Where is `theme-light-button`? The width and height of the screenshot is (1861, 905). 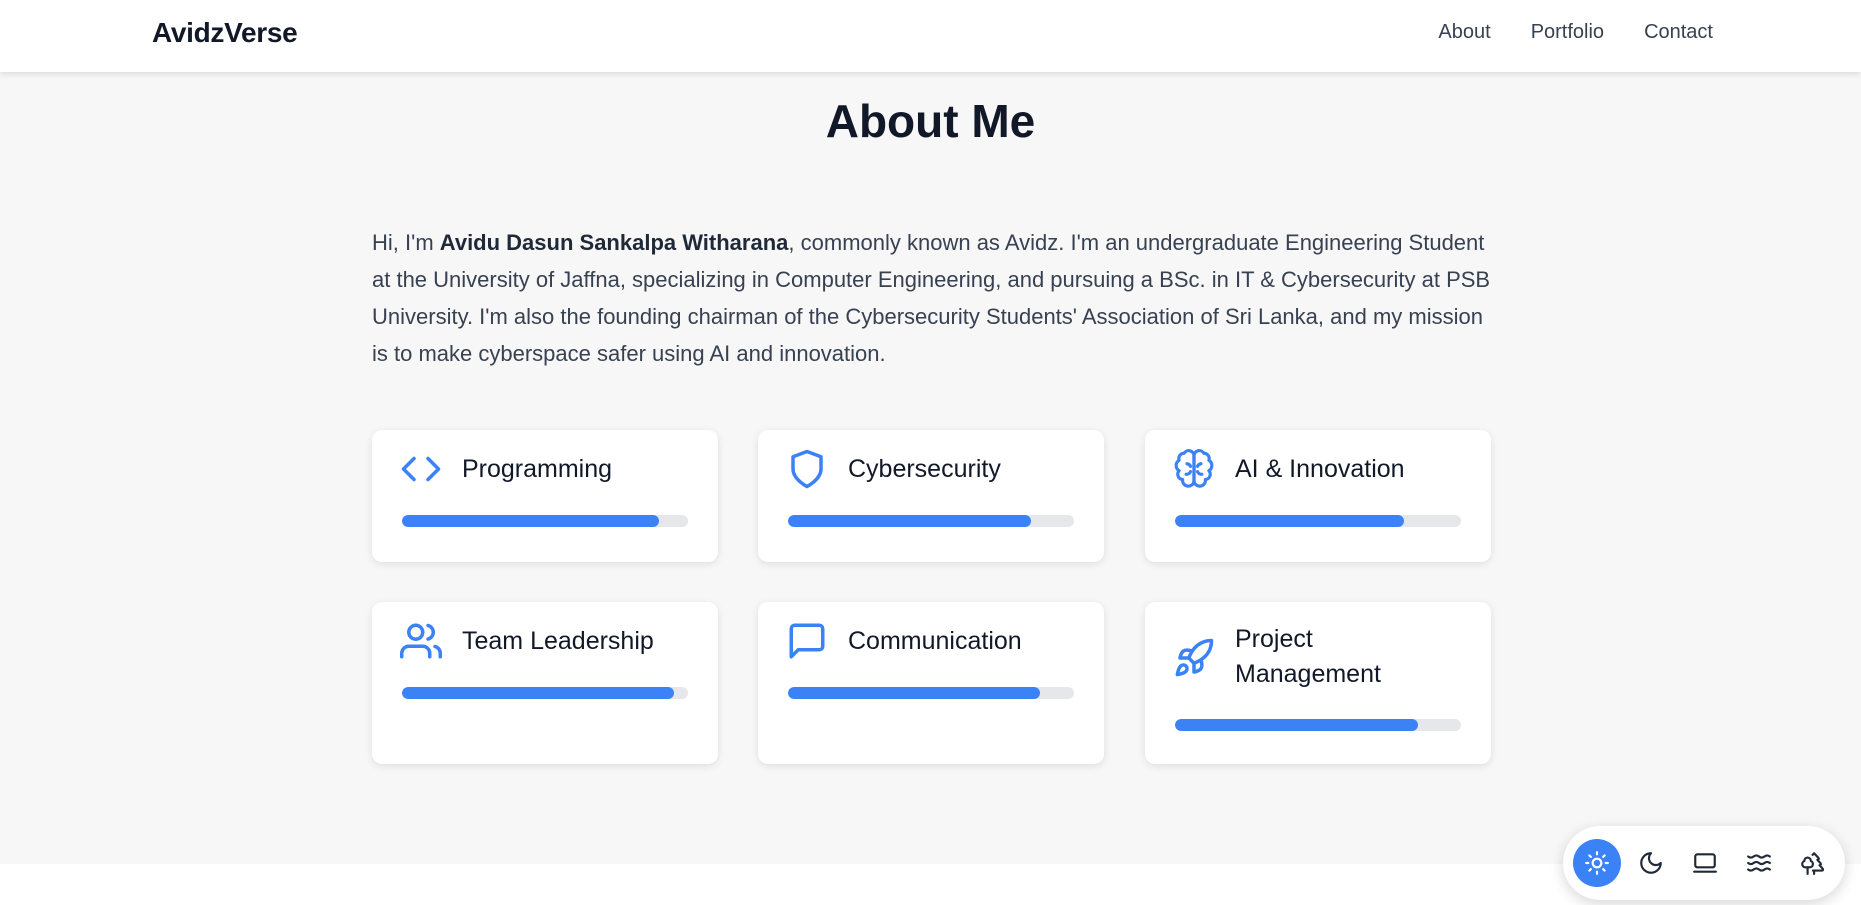 theme-light-button is located at coordinates (1597, 863).